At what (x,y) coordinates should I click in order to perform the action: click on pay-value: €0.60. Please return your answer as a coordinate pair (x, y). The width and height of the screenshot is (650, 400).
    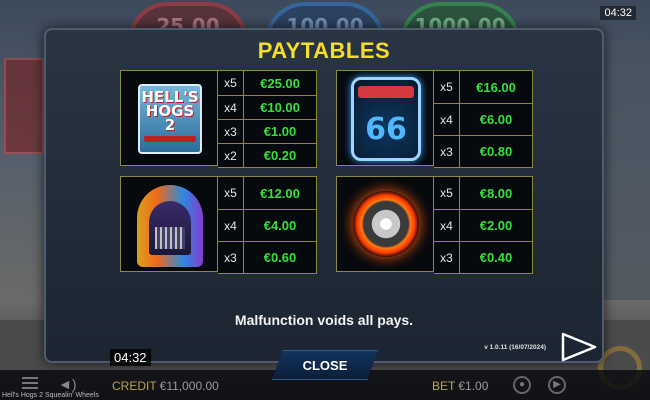
    Looking at the image, I should click on (280, 257).